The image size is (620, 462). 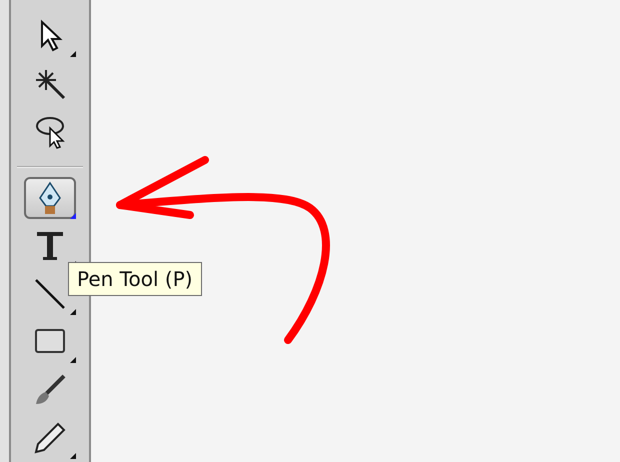 What do you see at coordinates (135, 279) in the screenshot?
I see `tooltip: Pen Tool (P)` at bounding box center [135, 279].